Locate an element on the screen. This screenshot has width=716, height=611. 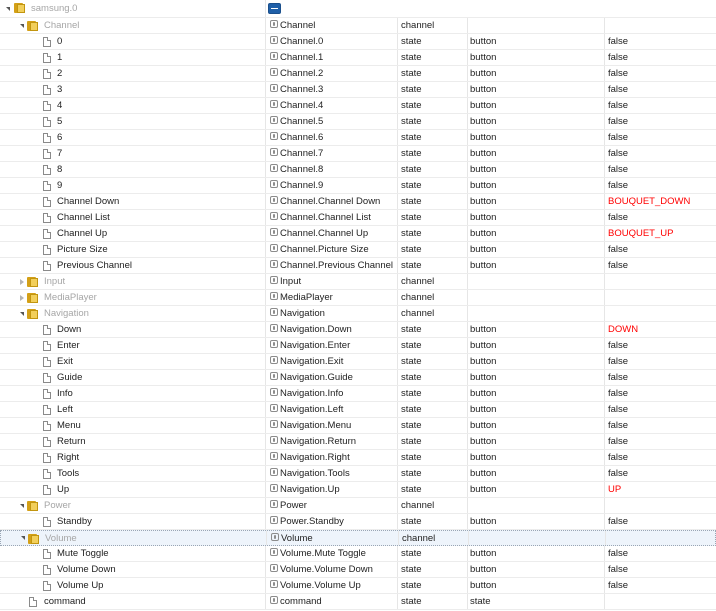
tree-folder-row: Input Input channel is located at coordinates (358, 282).